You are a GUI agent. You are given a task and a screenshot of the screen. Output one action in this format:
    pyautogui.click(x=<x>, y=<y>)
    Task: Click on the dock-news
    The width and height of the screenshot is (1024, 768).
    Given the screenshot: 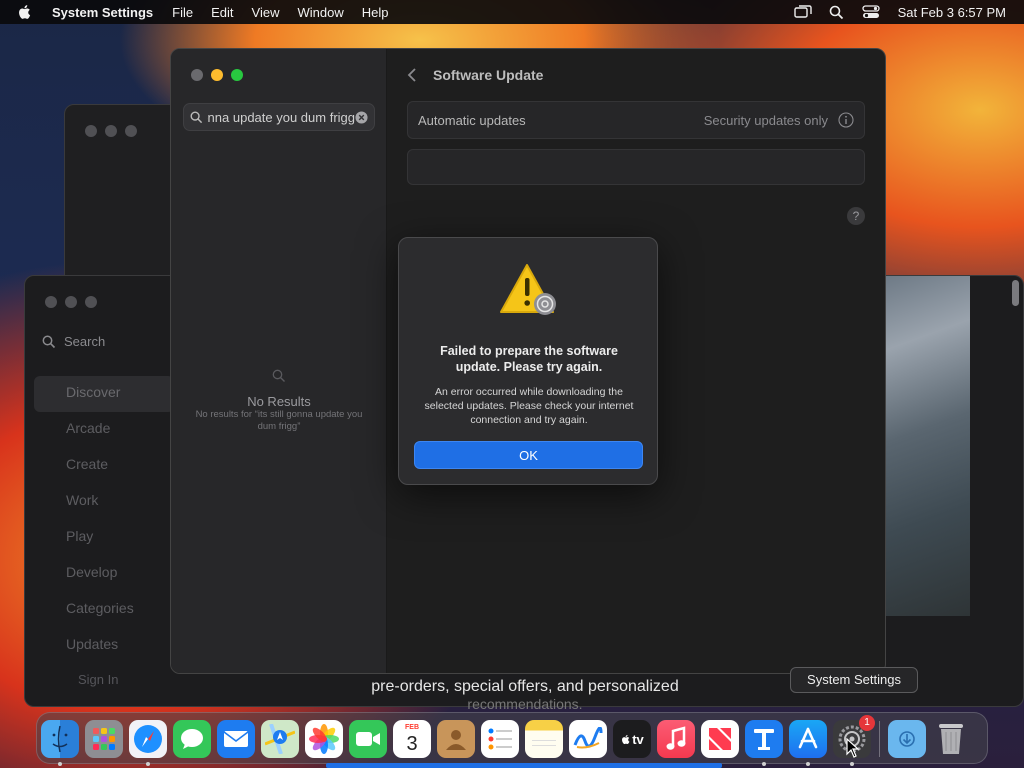 What is the action you would take?
    pyautogui.click(x=720, y=739)
    